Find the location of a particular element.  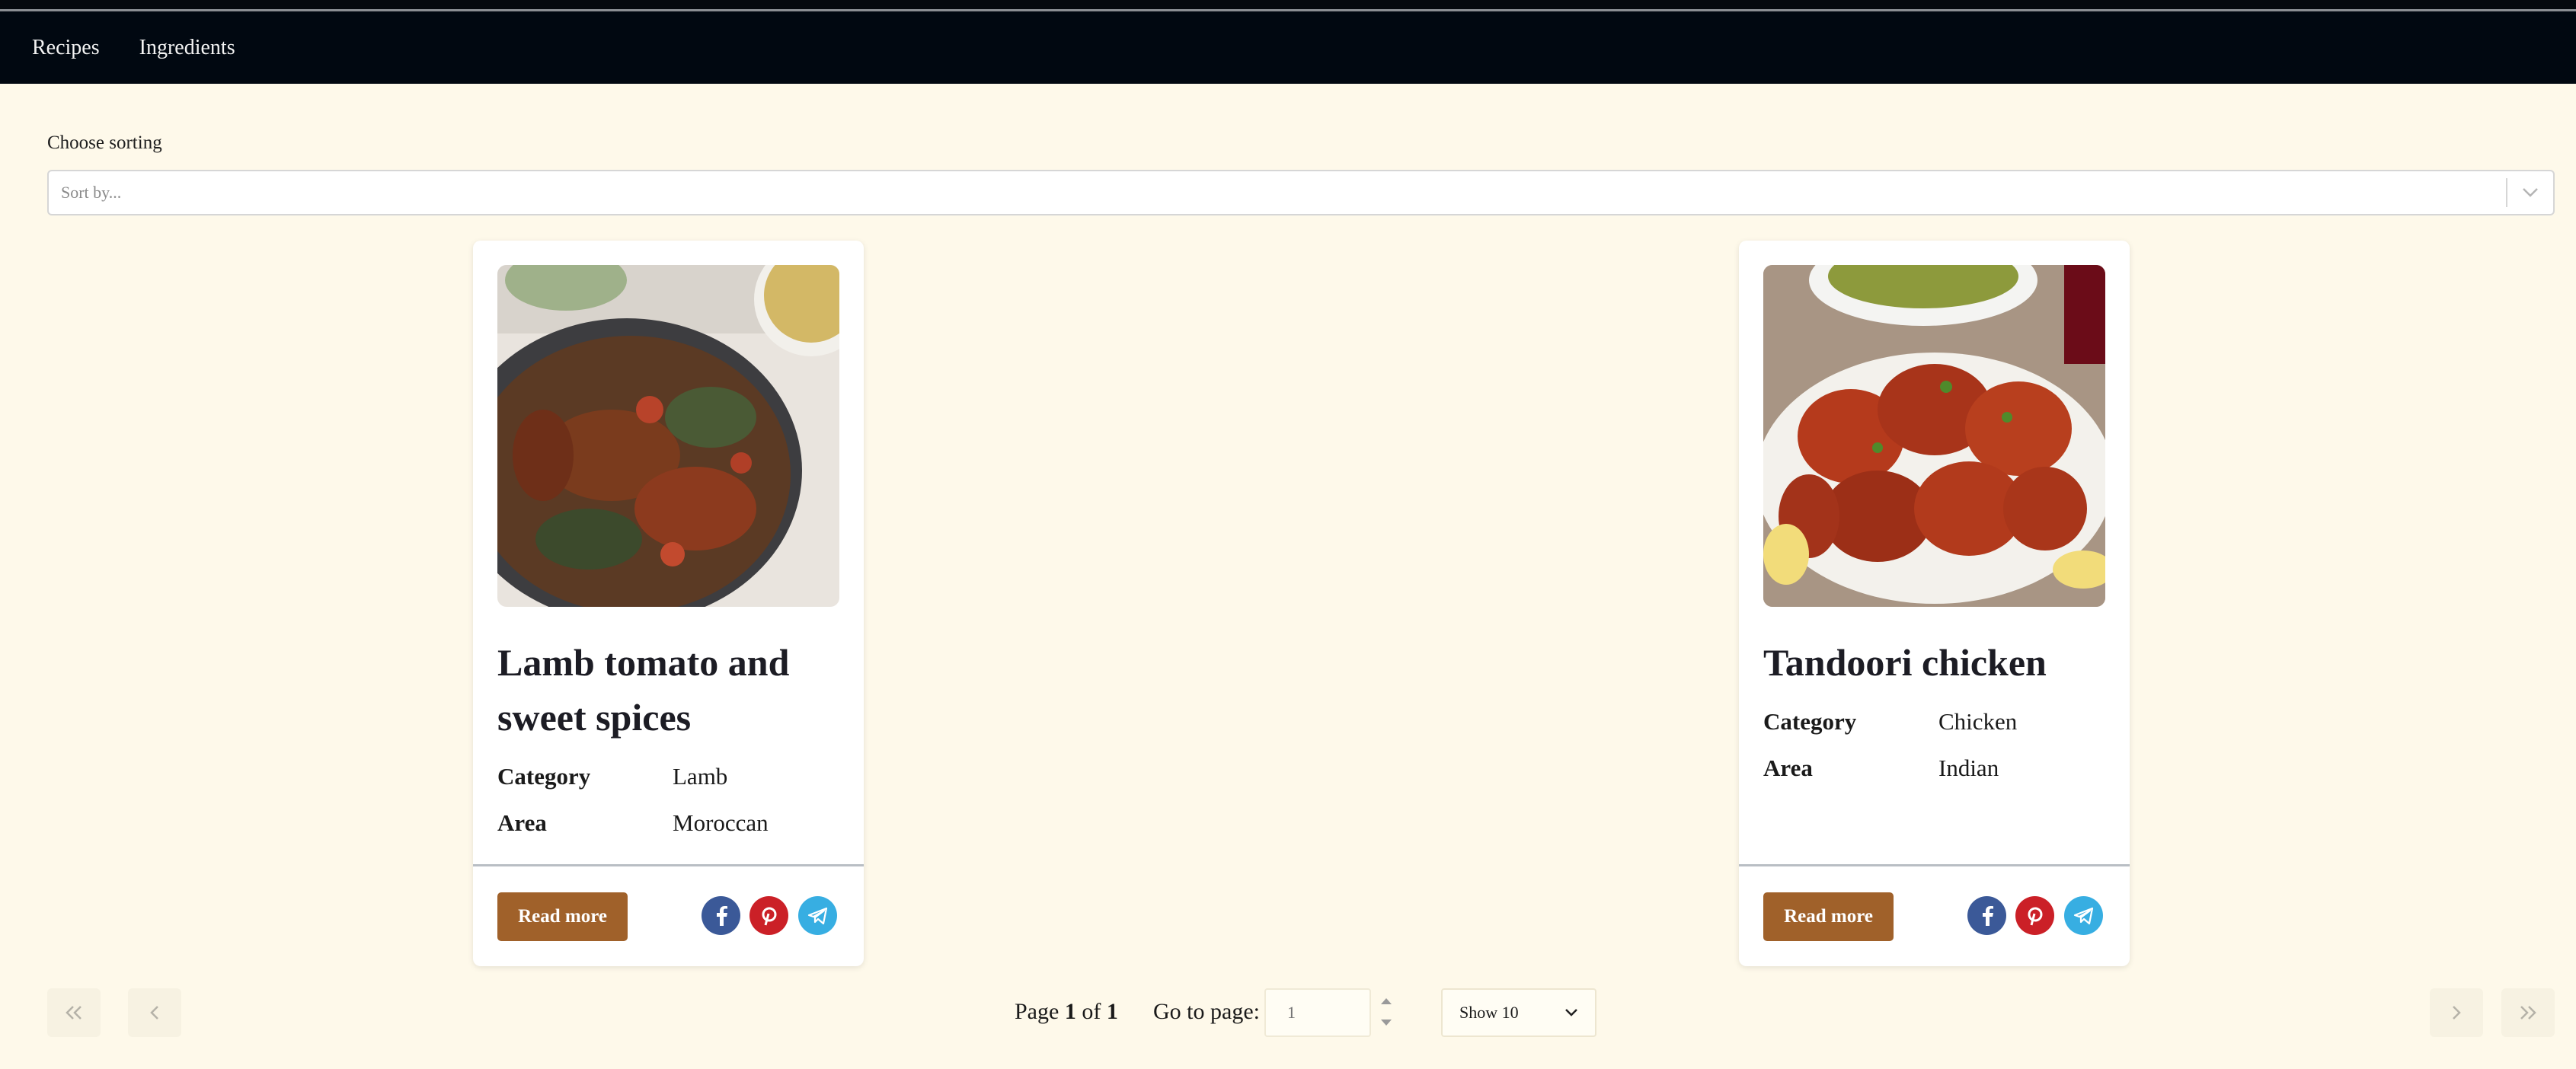

goto-page-input is located at coordinates (1317, 1013).